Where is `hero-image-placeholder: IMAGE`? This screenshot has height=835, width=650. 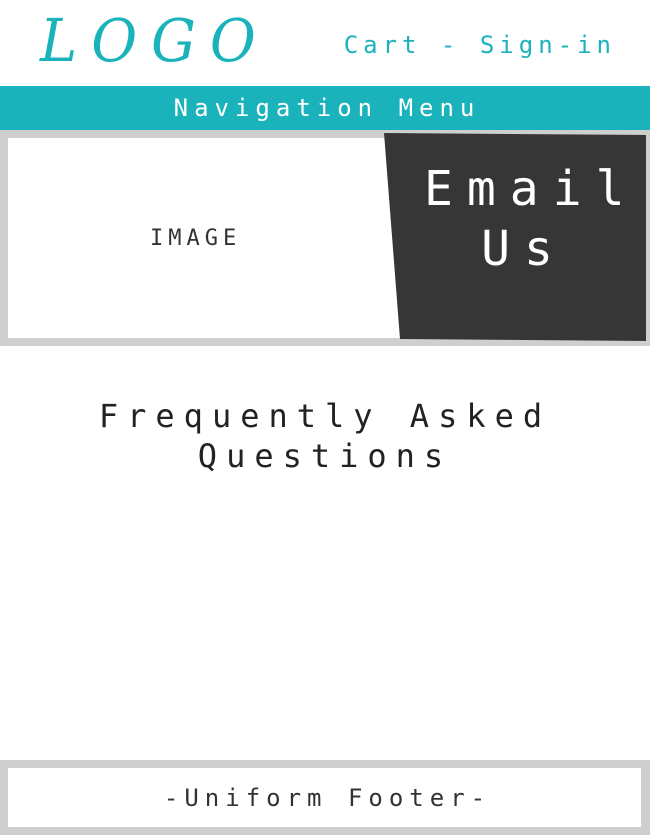
hero-image-placeholder: IMAGE is located at coordinates (208, 238).